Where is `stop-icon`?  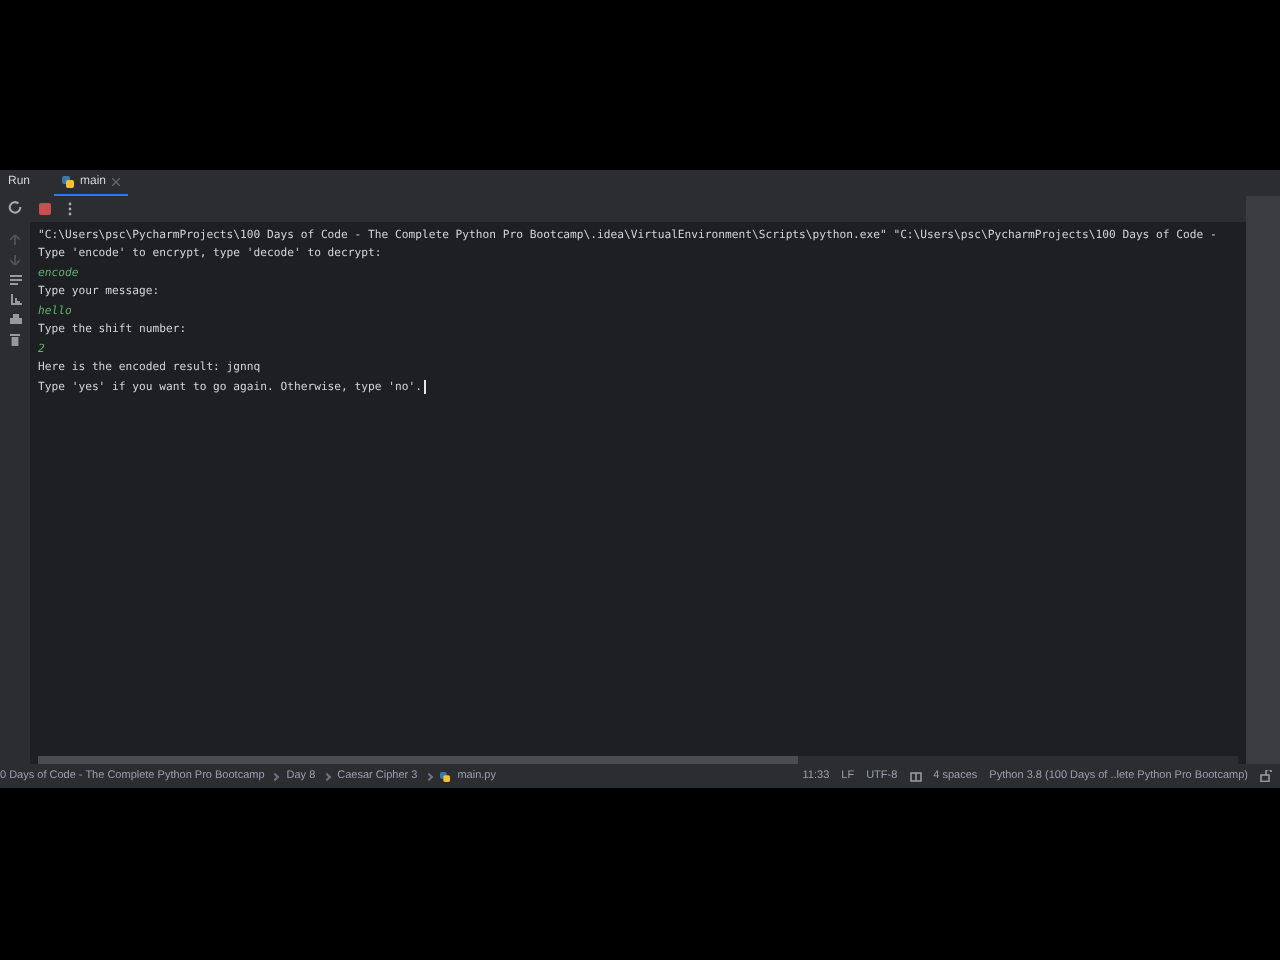
stop-icon is located at coordinates (45, 209).